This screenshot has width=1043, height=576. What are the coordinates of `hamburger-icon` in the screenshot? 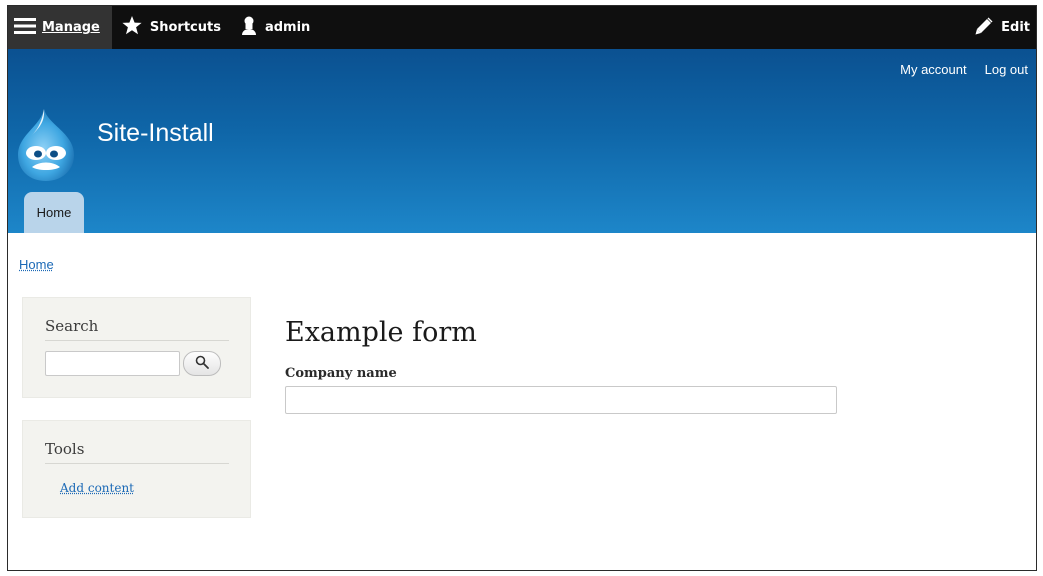 It's located at (25, 27).